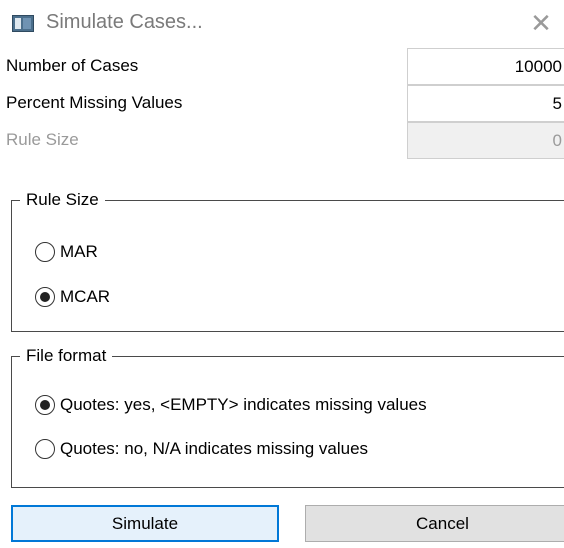 The height and width of the screenshot is (548, 564). Describe the element at coordinates (94, 102) in the screenshot. I see `percent-missing-label: Percent Missing Values` at that location.